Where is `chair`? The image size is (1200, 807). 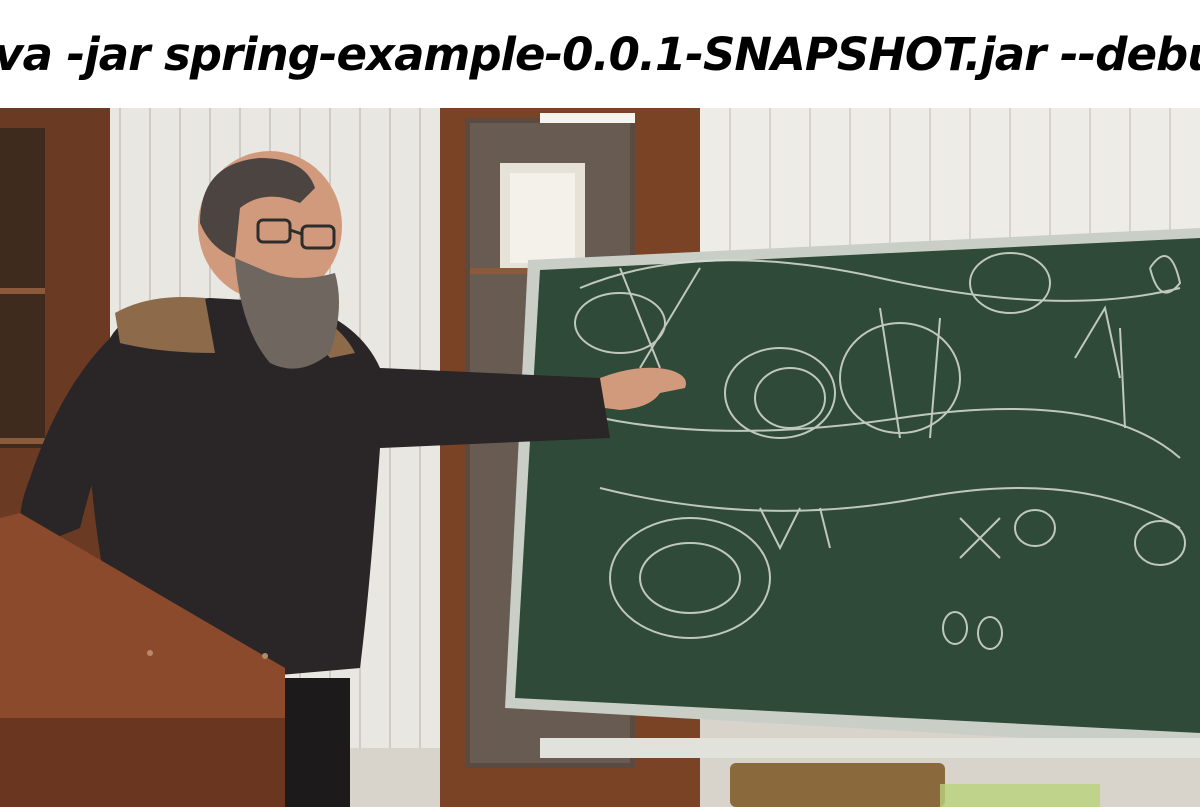
chair is located at coordinates (837, 785).